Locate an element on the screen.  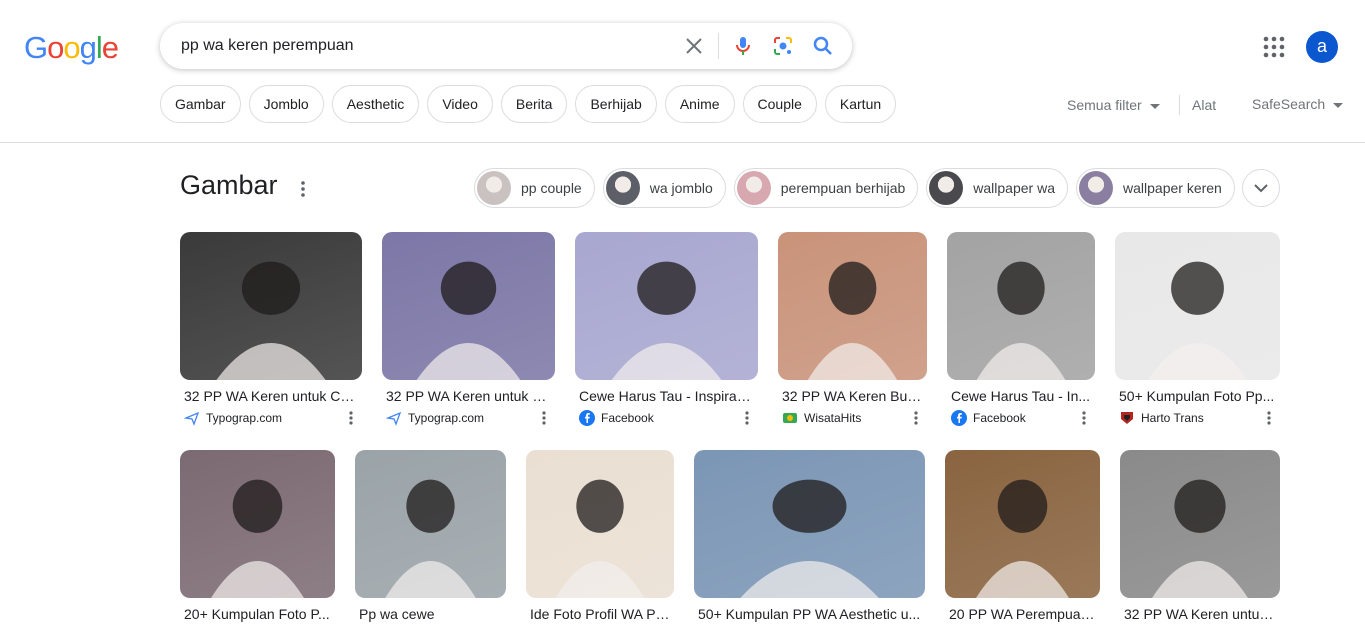
related-chip-label: wallpaper keren is located at coordinates (1172, 188).